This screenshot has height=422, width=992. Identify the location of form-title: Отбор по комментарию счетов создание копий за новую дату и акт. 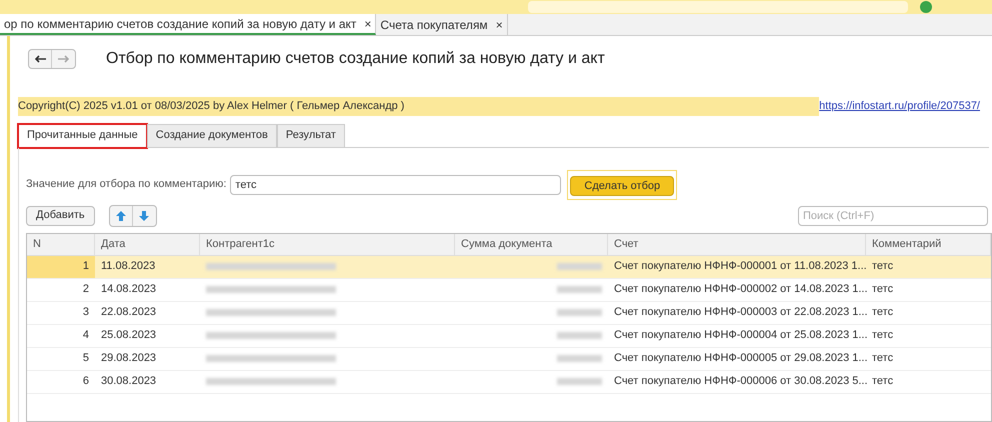
(355, 59).